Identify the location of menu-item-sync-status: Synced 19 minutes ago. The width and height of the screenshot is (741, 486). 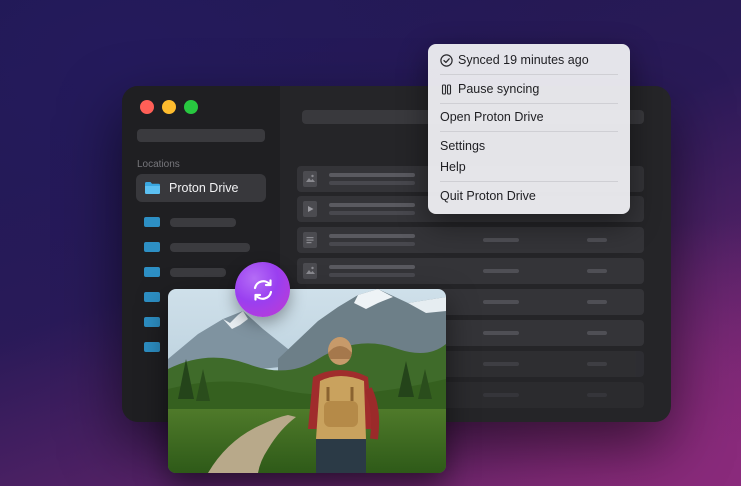
(514, 60).